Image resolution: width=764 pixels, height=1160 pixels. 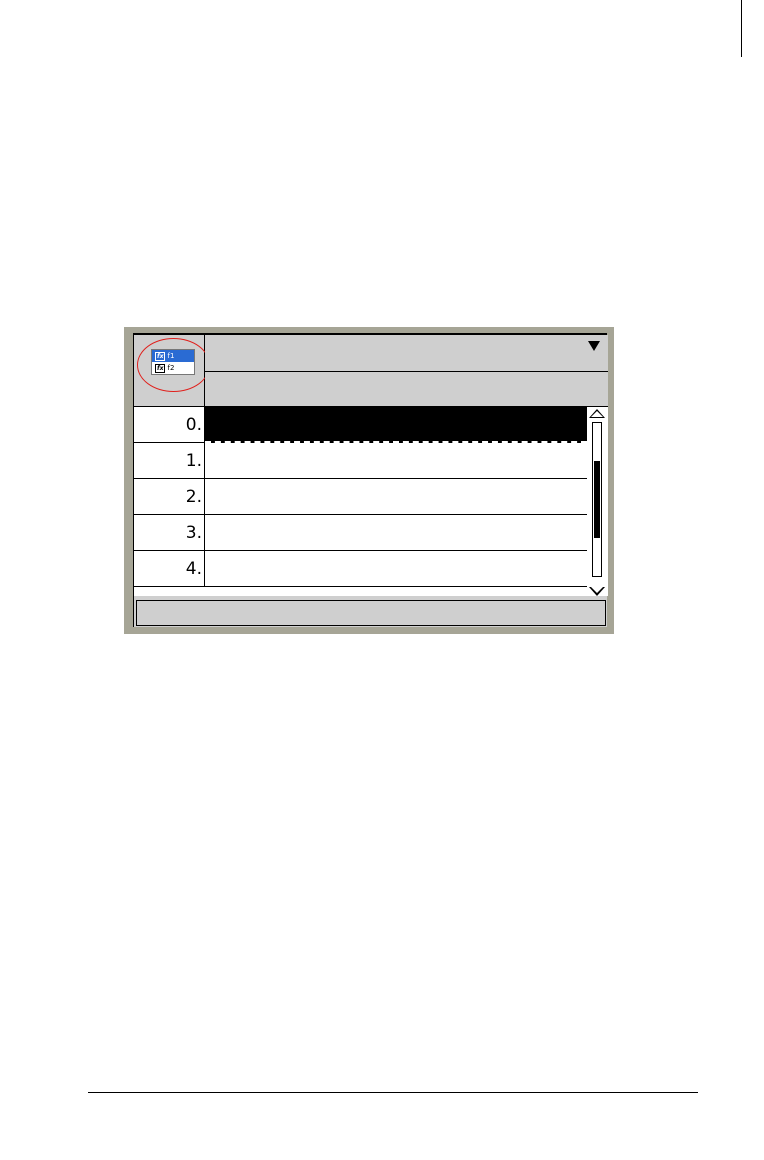 I want to click on row-index: 0., so click(x=169, y=425).